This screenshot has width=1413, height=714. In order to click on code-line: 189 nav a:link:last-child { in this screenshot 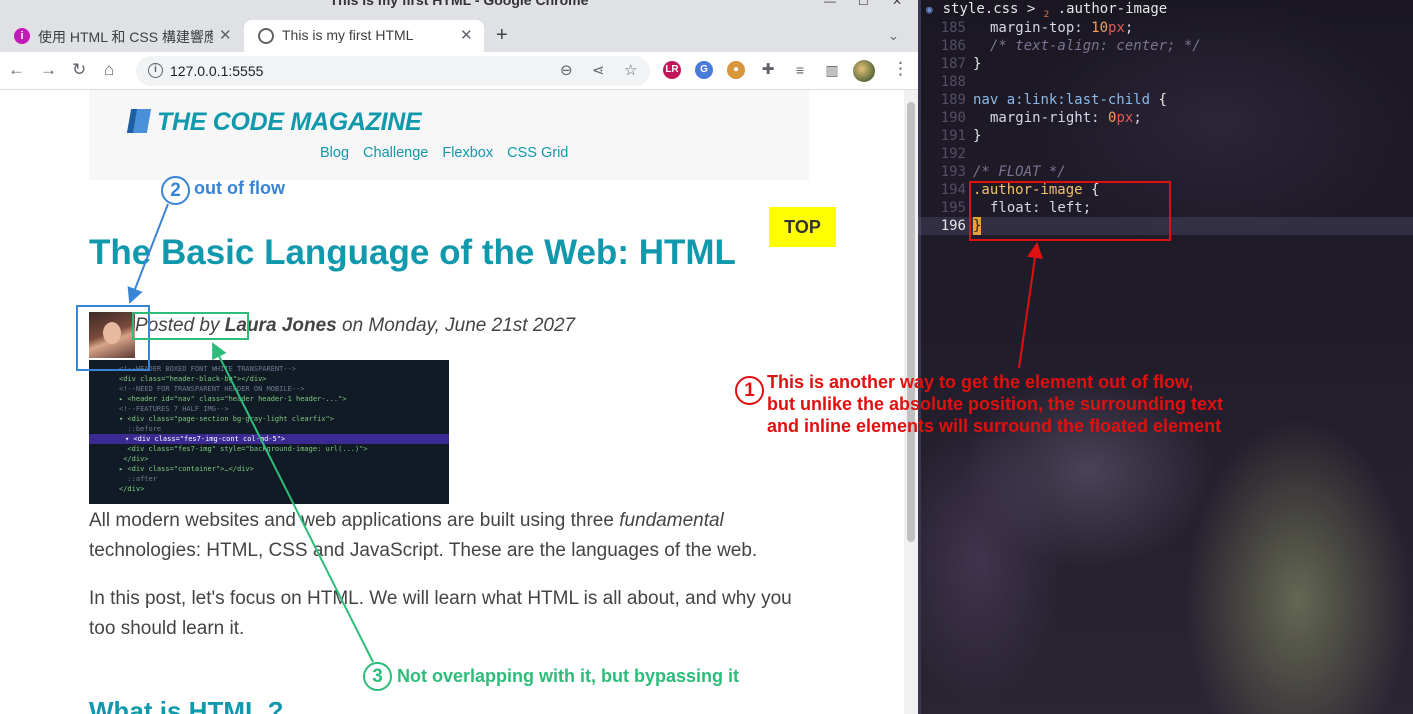, I will do `click(1165, 100)`.